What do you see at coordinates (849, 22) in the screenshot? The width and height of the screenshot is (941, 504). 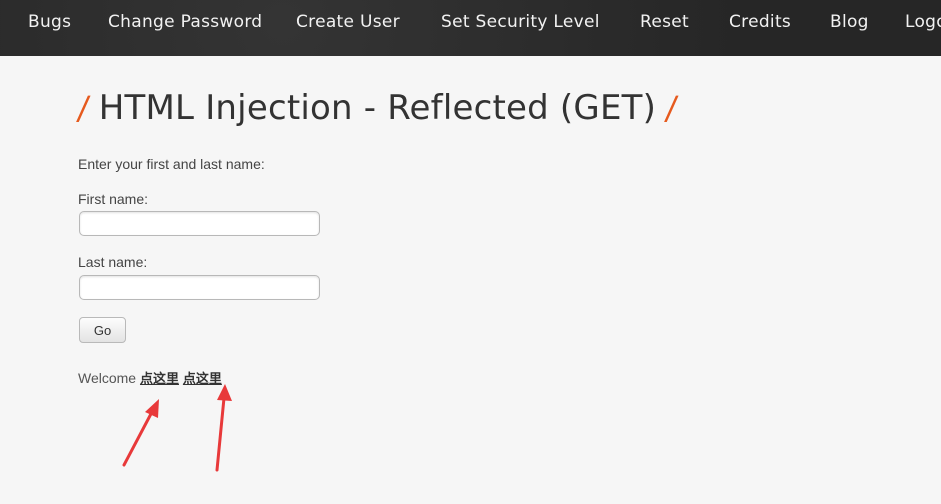 I see `nav-item-blog: Blog` at bounding box center [849, 22].